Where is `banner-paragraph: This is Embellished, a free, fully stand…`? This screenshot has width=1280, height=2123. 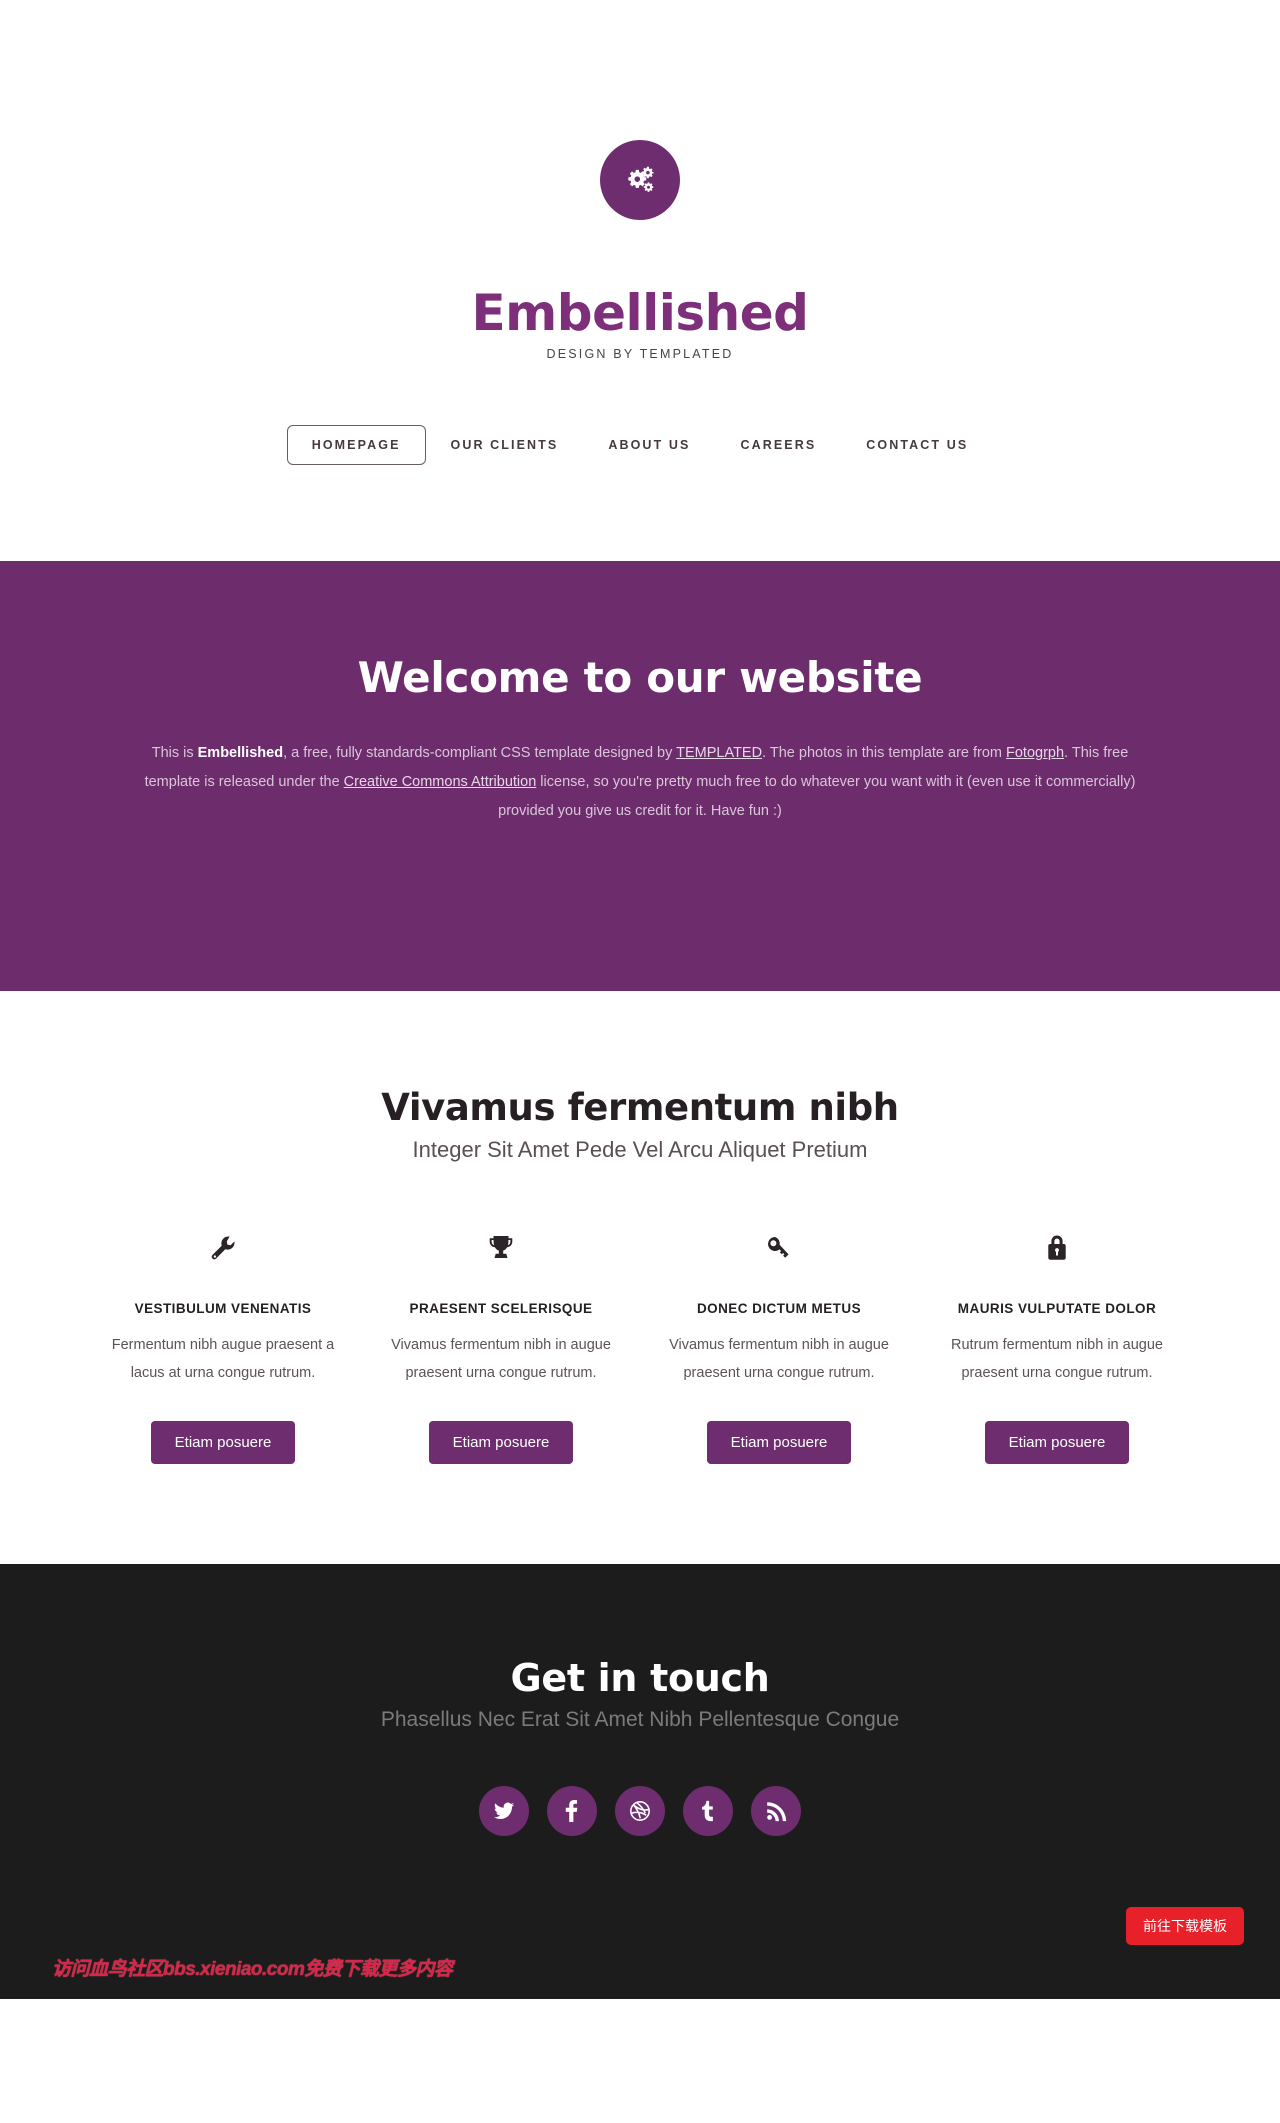
banner-paragraph: This is Embellished, a free, fully stand… is located at coordinates (640, 782).